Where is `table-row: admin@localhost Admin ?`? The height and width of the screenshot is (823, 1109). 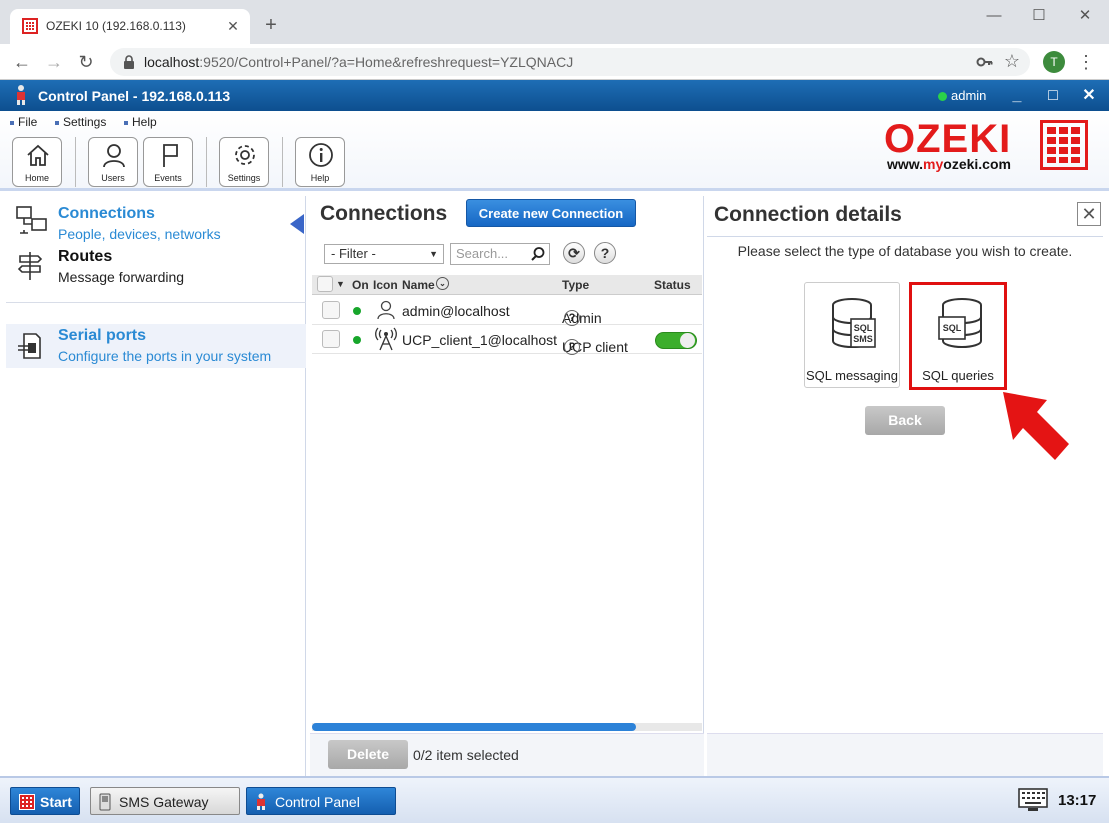
table-row: admin@localhost Admin ? is located at coordinates (507, 311).